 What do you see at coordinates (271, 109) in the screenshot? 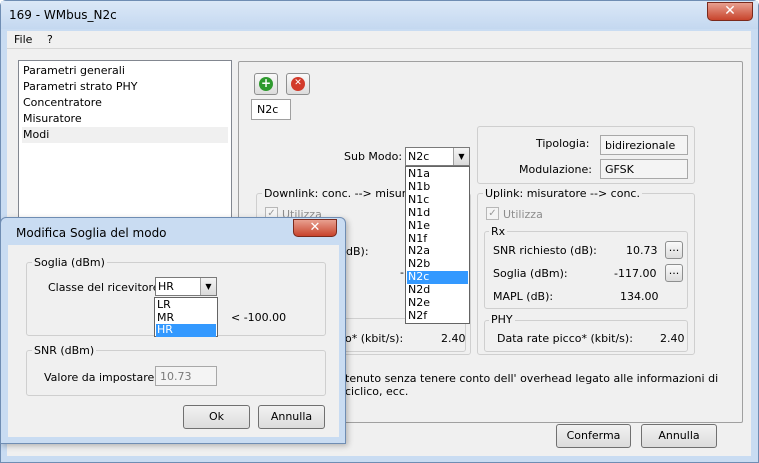
I see `mode-tab: N2c` at bounding box center [271, 109].